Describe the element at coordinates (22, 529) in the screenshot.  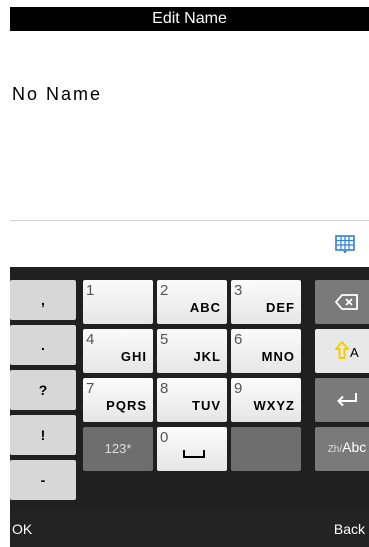
I see `ok-softkey: OK` at that location.